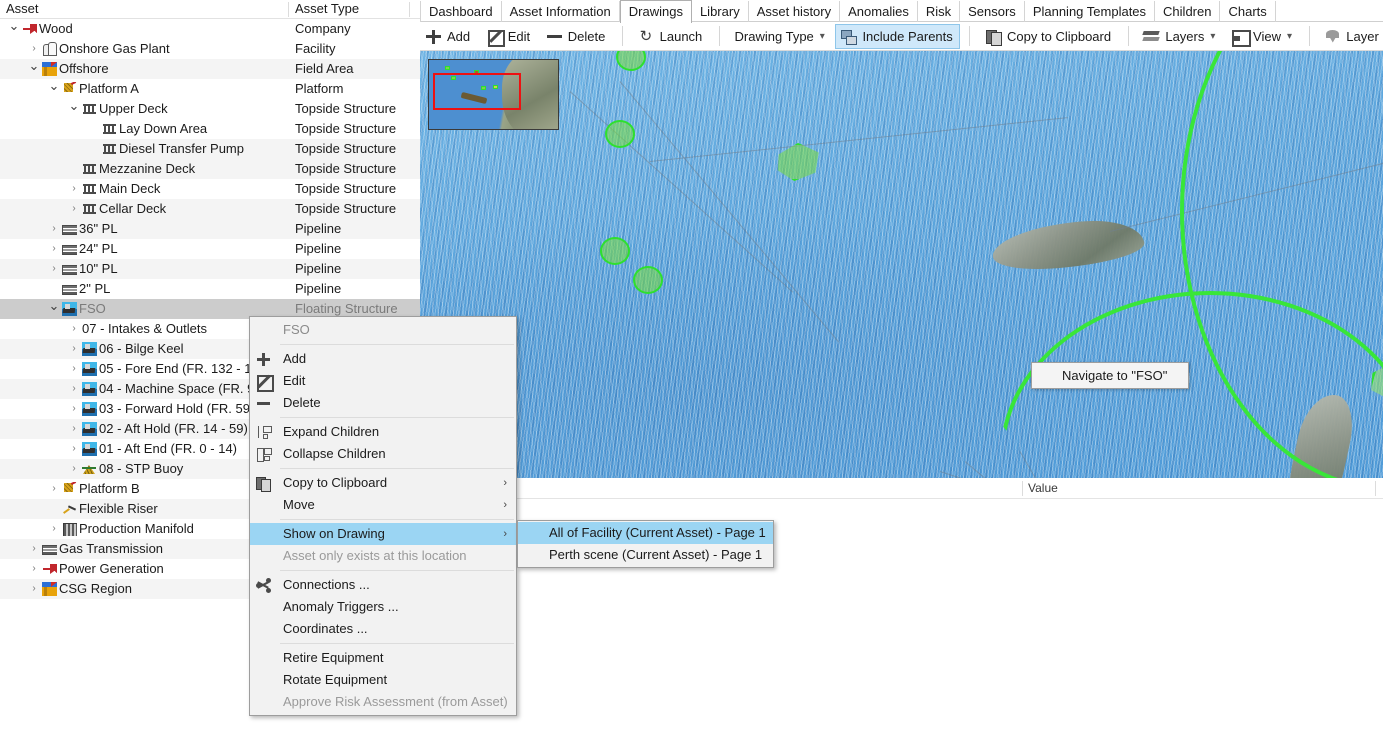 The image size is (1383, 729). I want to click on menu-item-retire-equipment: Retire Equipment, so click(383, 658).